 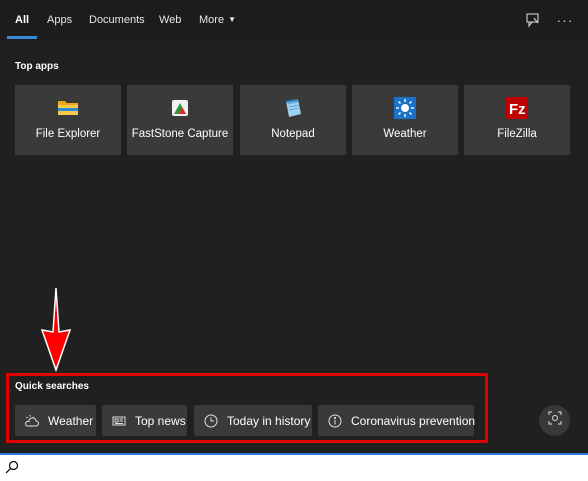 I want to click on filezilla-icon: Fz, so click(x=517, y=108).